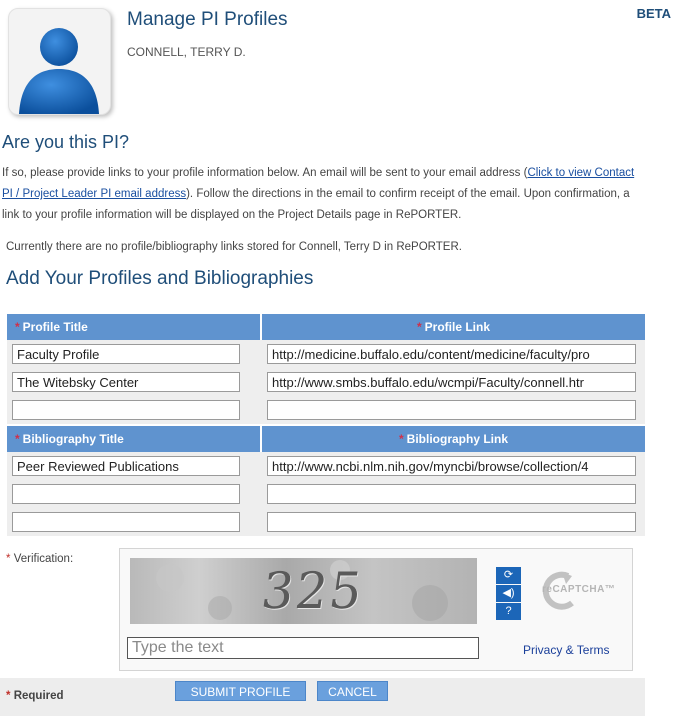 This screenshot has height=716, width=681. Describe the element at coordinates (38, 696) in the screenshot. I see `required-label: Required` at that location.